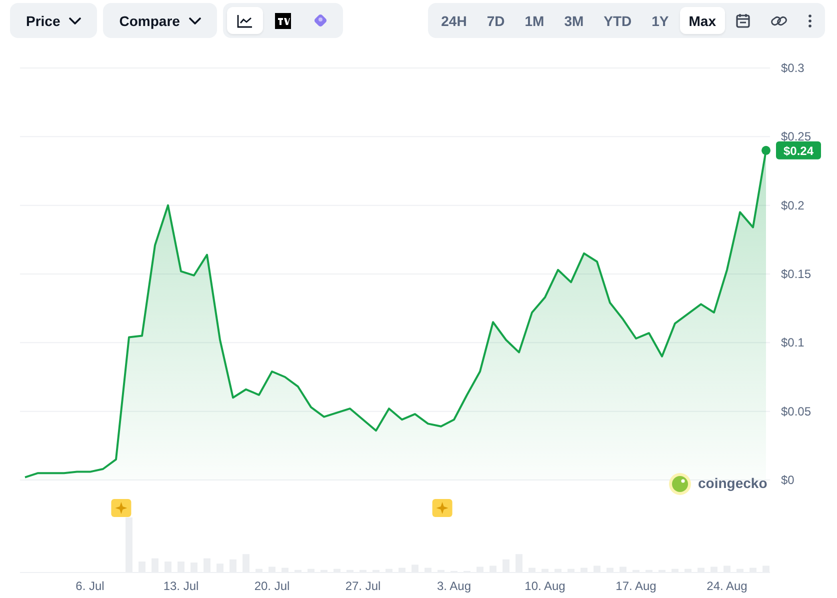 This screenshot has height=598, width=837. What do you see at coordinates (660, 20) in the screenshot?
I see `range-tab: 1Y` at bounding box center [660, 20].